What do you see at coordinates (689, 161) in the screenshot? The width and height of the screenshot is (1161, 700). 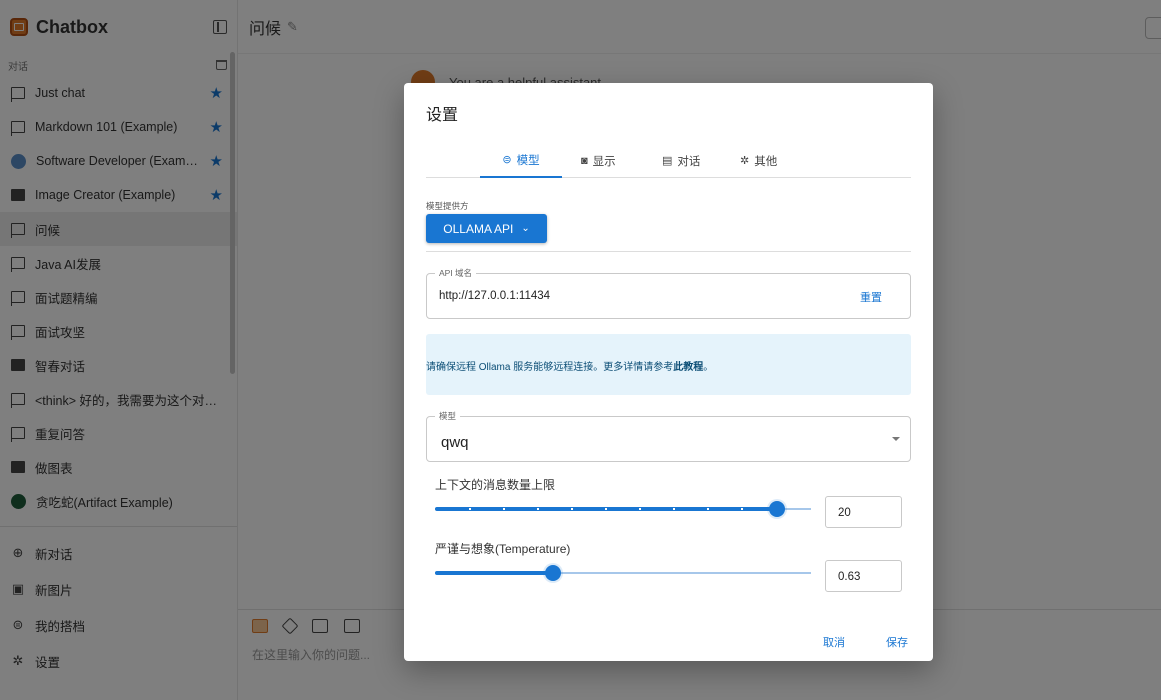 I see `tab-label: 对话` at bounding box center [689, 161].